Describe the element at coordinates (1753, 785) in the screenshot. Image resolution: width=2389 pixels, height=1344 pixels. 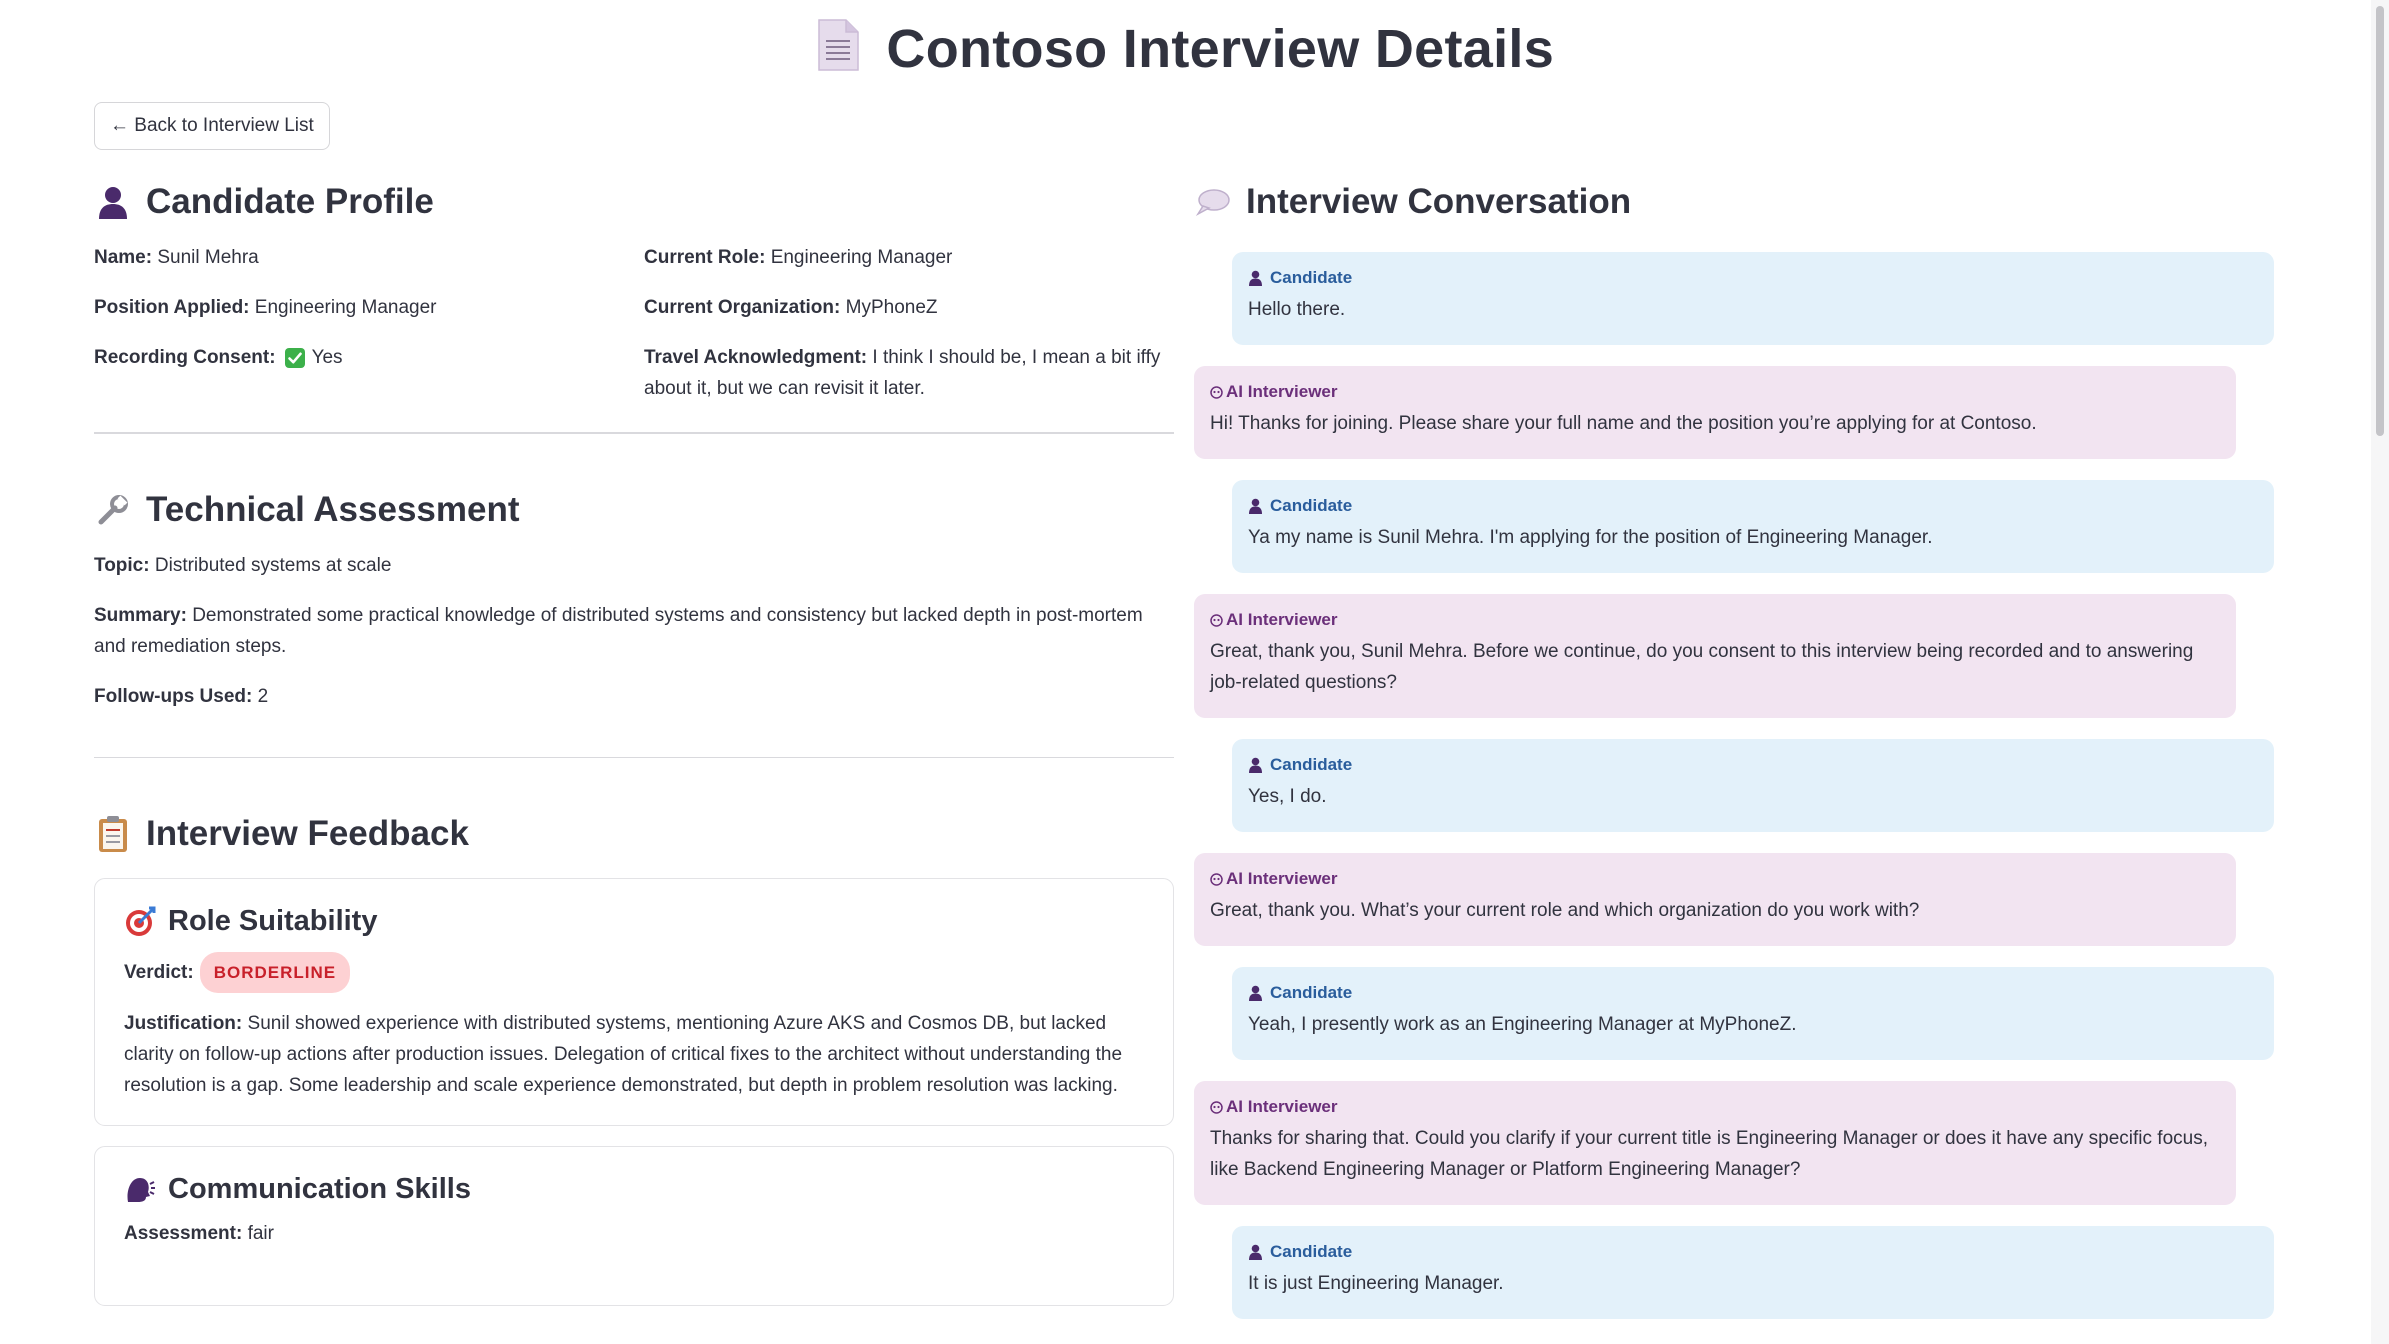
I see `message-candidate: Candidate Yes, I do.` at that location.